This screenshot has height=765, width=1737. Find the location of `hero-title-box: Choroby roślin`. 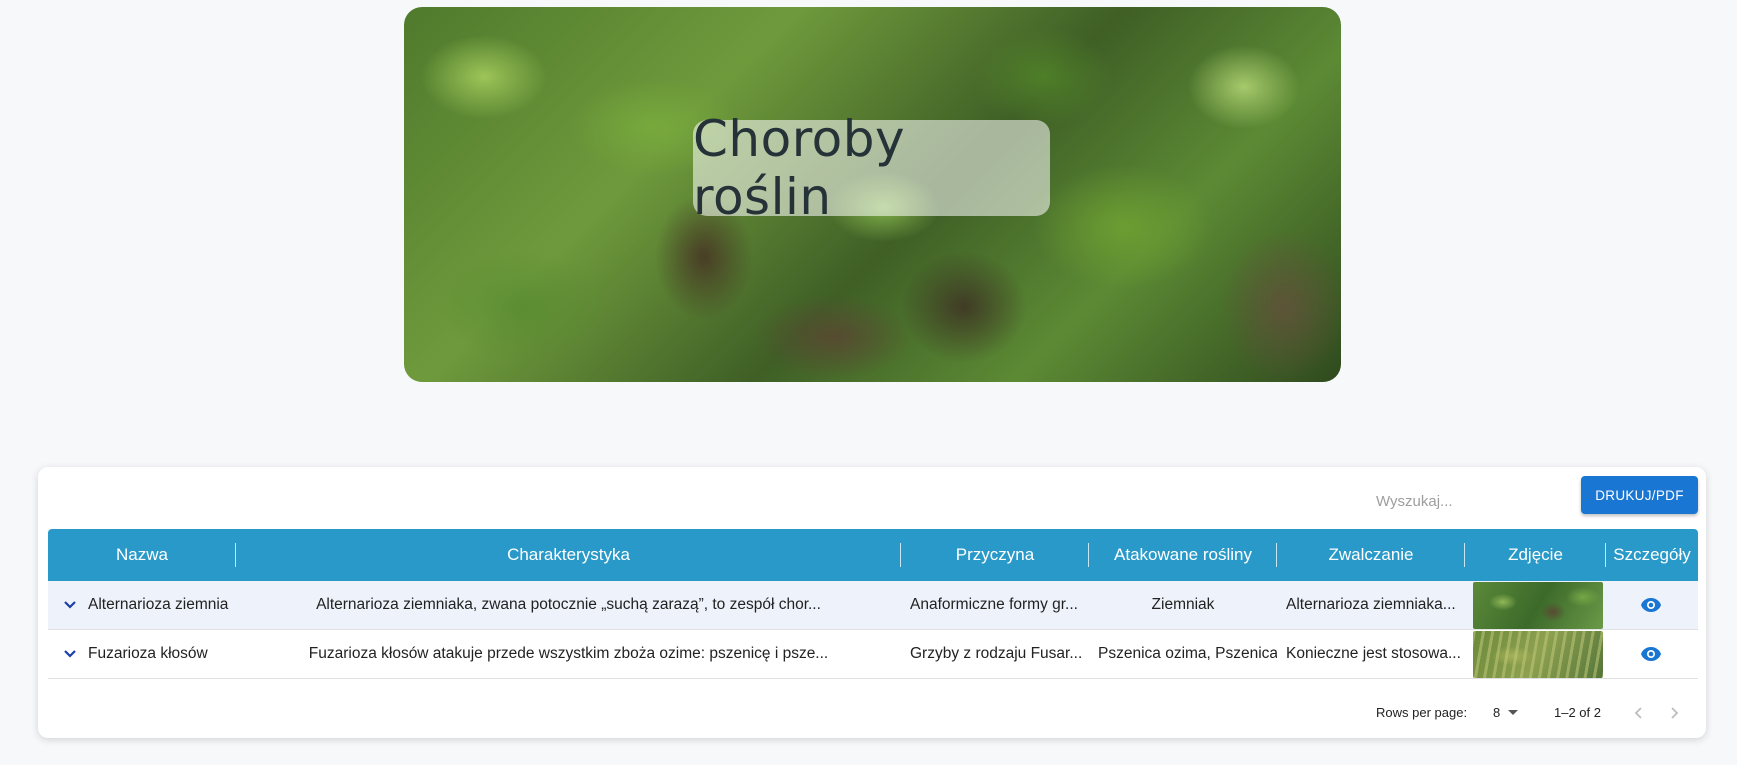

hero-title-box: Choroby roślin is located at coordinates (871, 168).